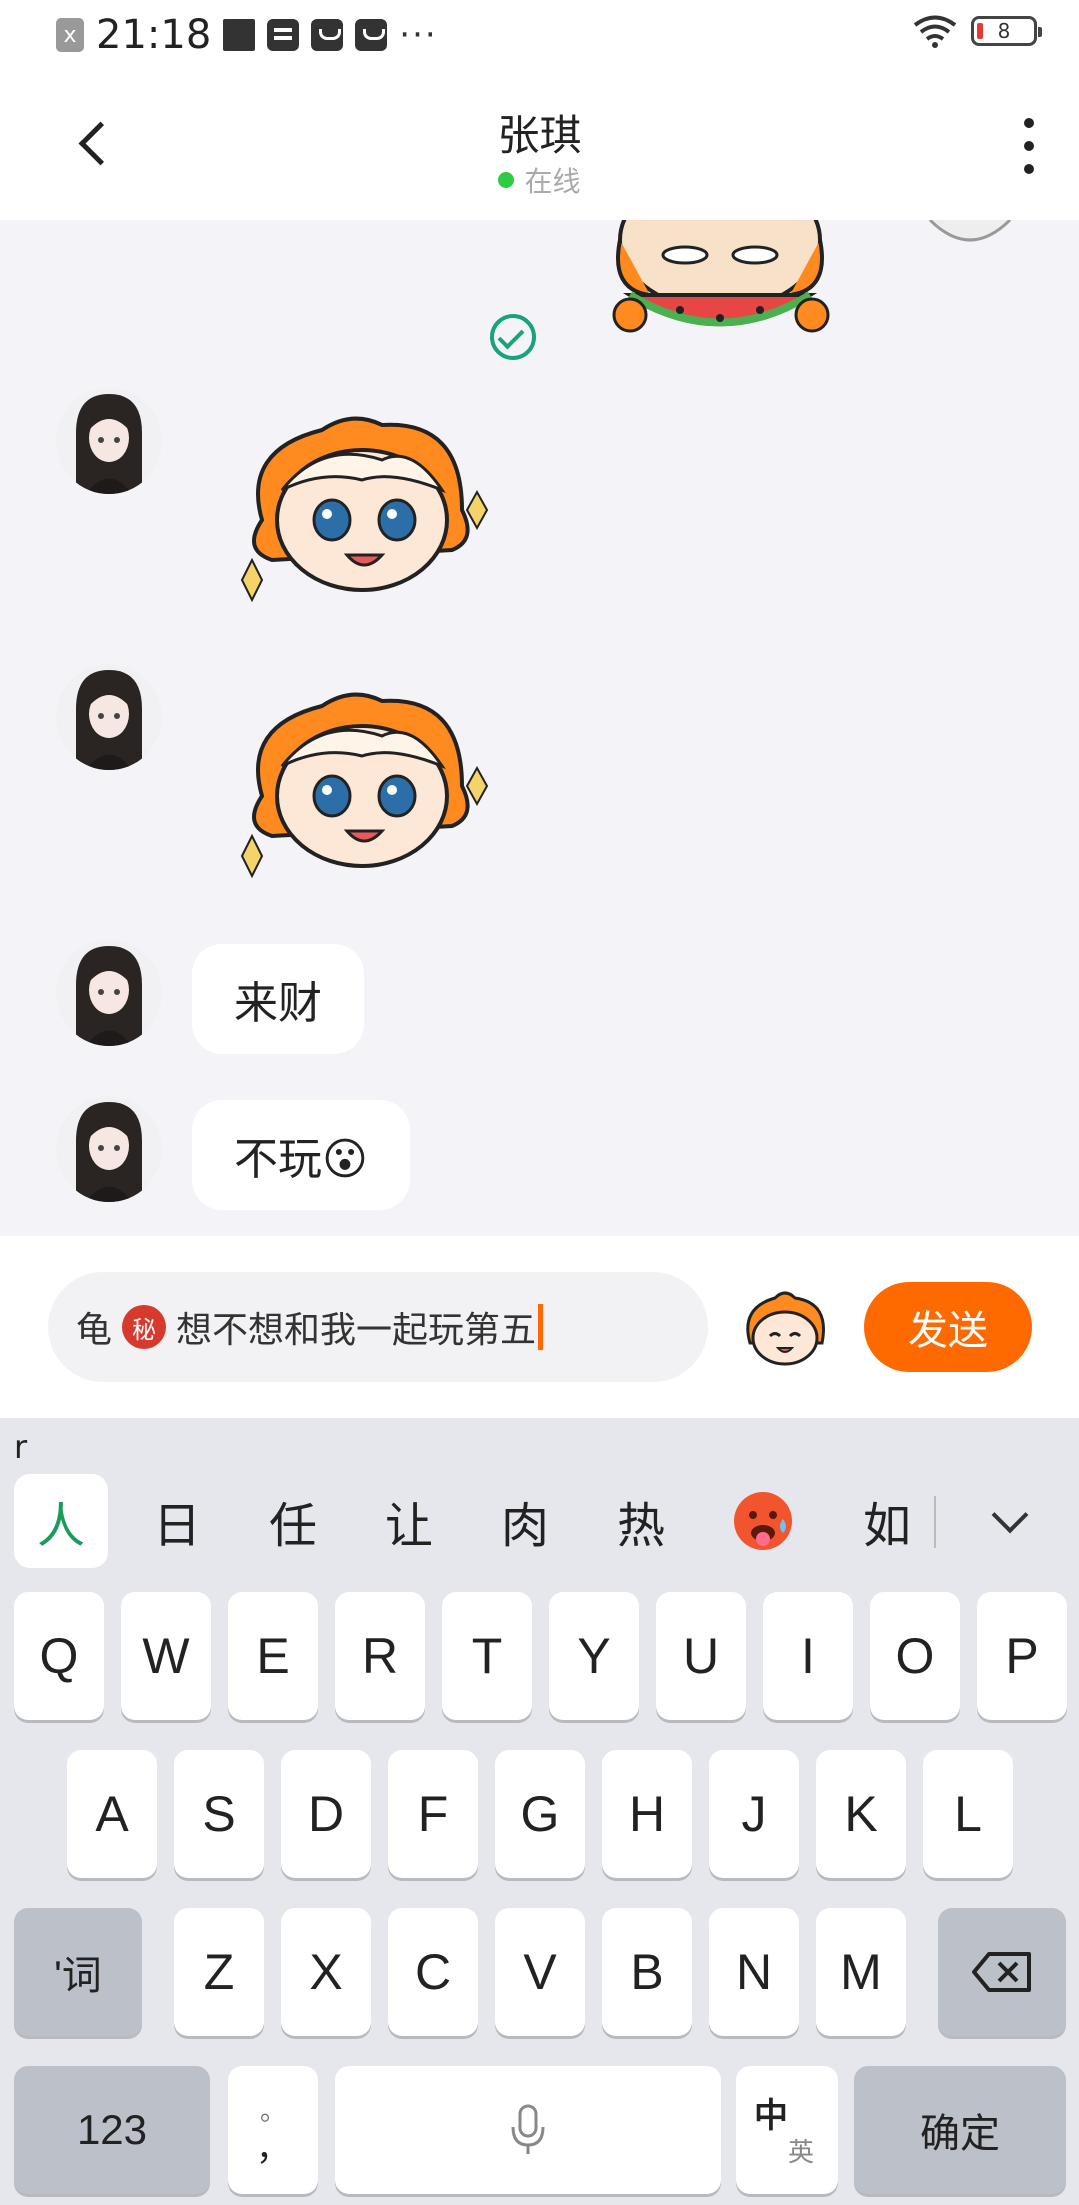 Image resolution: width=1079 pixels, height=2205 pixels. What do you see at coordinates (915, 1656) in the screenshot?
I see `key: O` at bounding box center [915, 1656].